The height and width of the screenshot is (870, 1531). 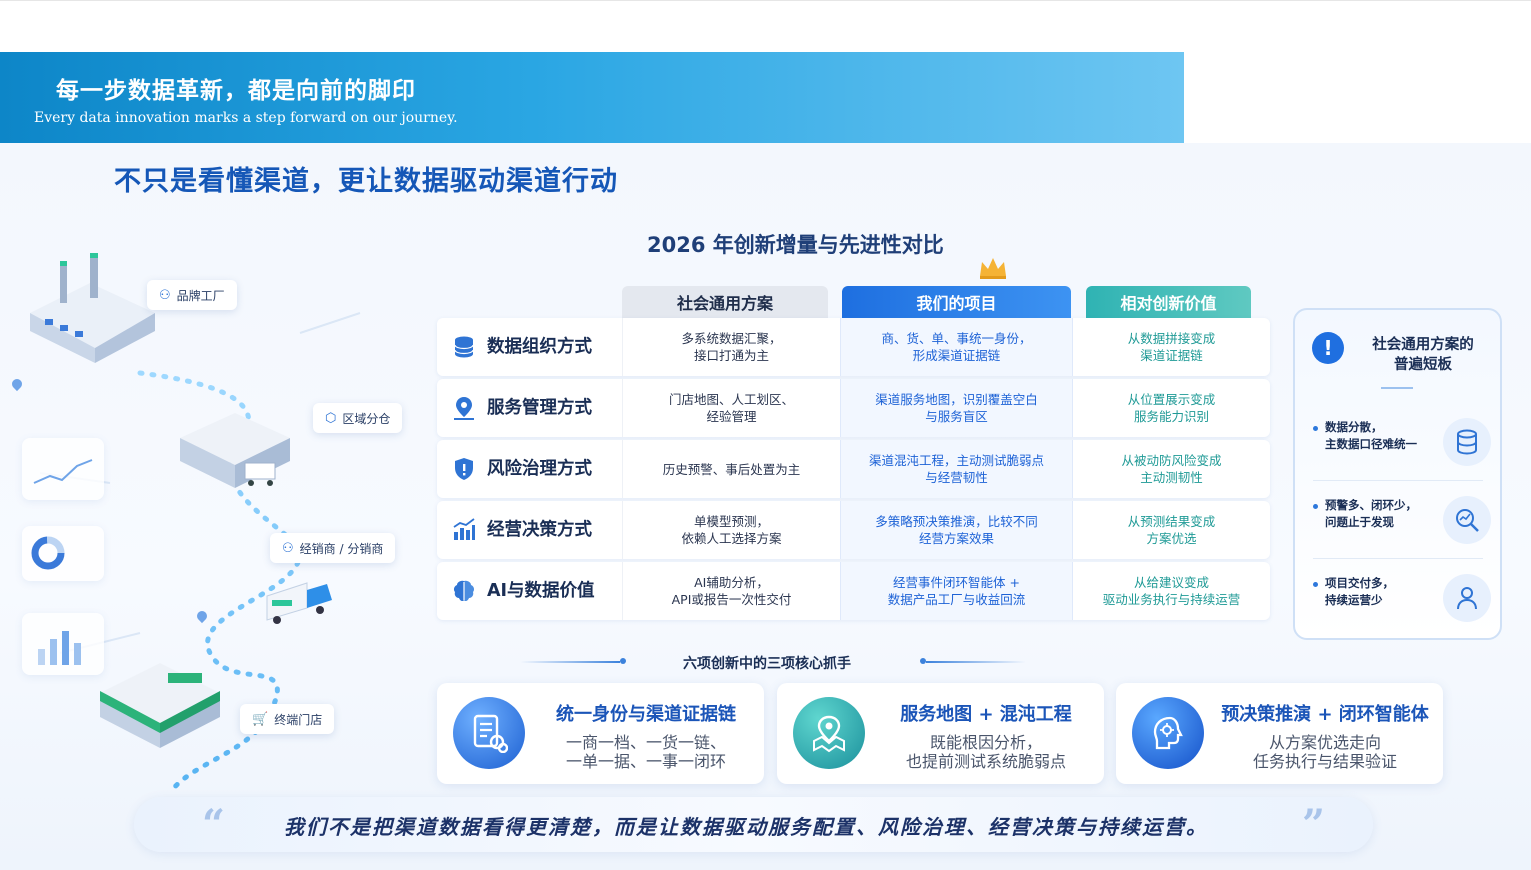 What do you see at coordinates (539, 529) in the screenshot?
I see `row-label-text: 经营决策方式` at bounding box center [539, 529].